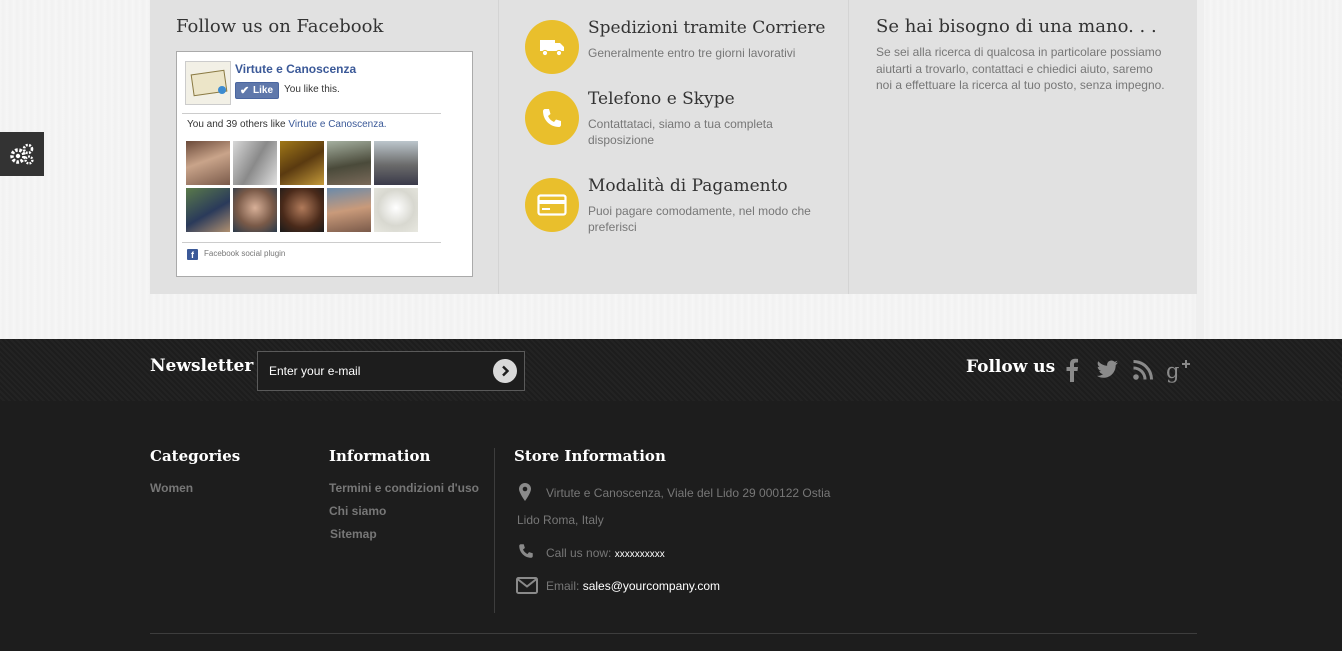  Describe the element at coordinates (357, 511) in the screenshot. I see `information-link-about: Chi siamo` at that location.